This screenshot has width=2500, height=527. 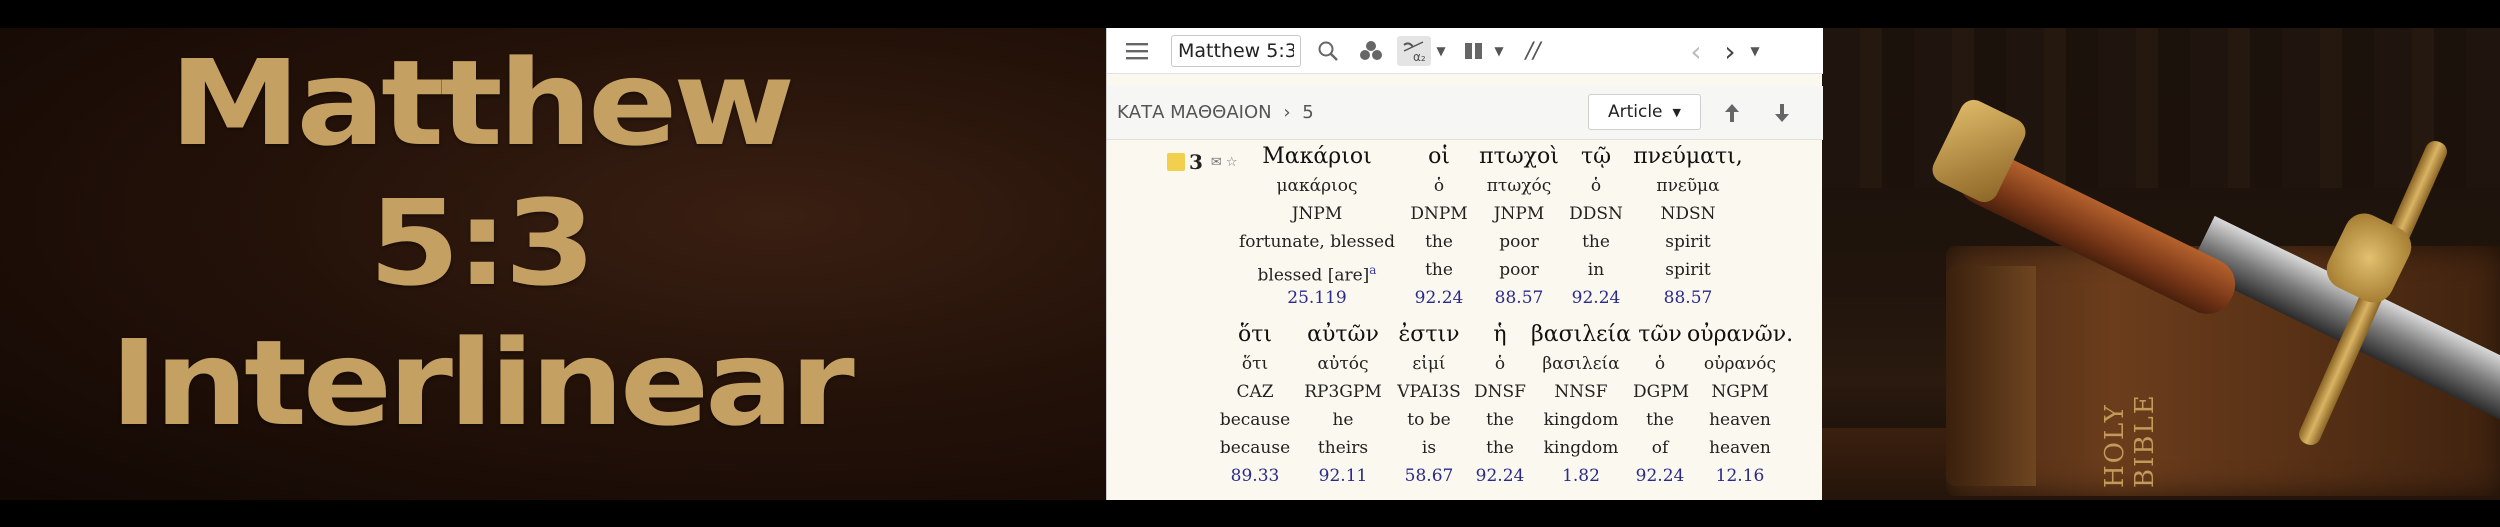 I want to click on word-column: τῶν ὁ DGPM the of 92.24, so click(x=1661, y=405).